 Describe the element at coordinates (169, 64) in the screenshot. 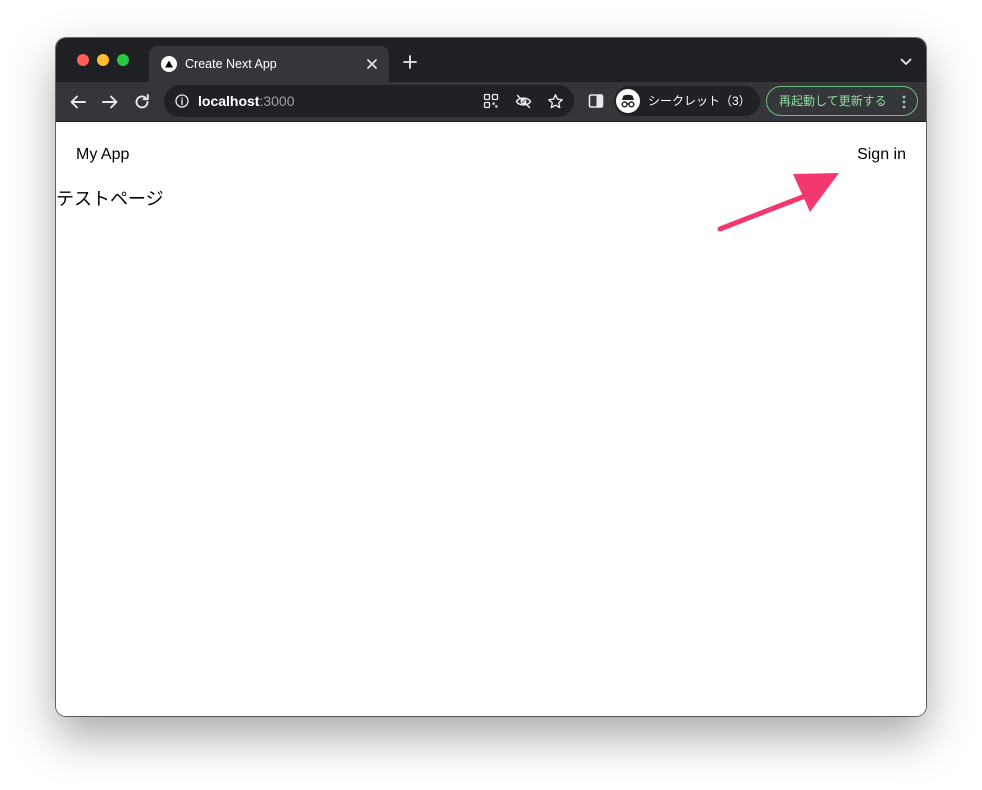

I see `nextjs-triangle-icon` at that location.